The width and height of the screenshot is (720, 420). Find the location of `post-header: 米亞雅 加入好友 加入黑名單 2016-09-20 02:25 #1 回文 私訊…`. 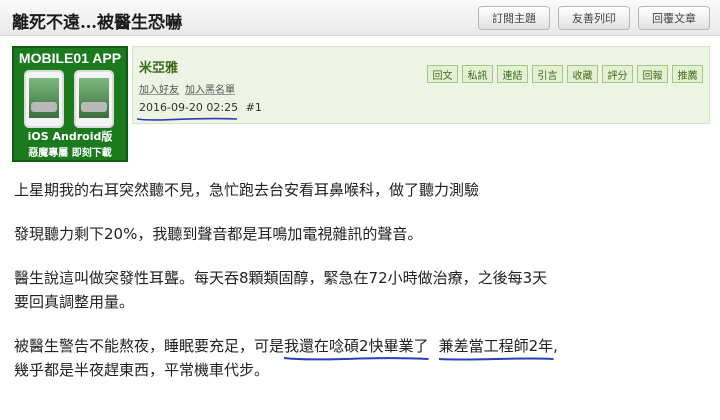

post-header: 米亞雅 加入好友 加入黑名單 2016-09-20 02:25 #1 回文 私訊… is located at coordinates (421, 85).